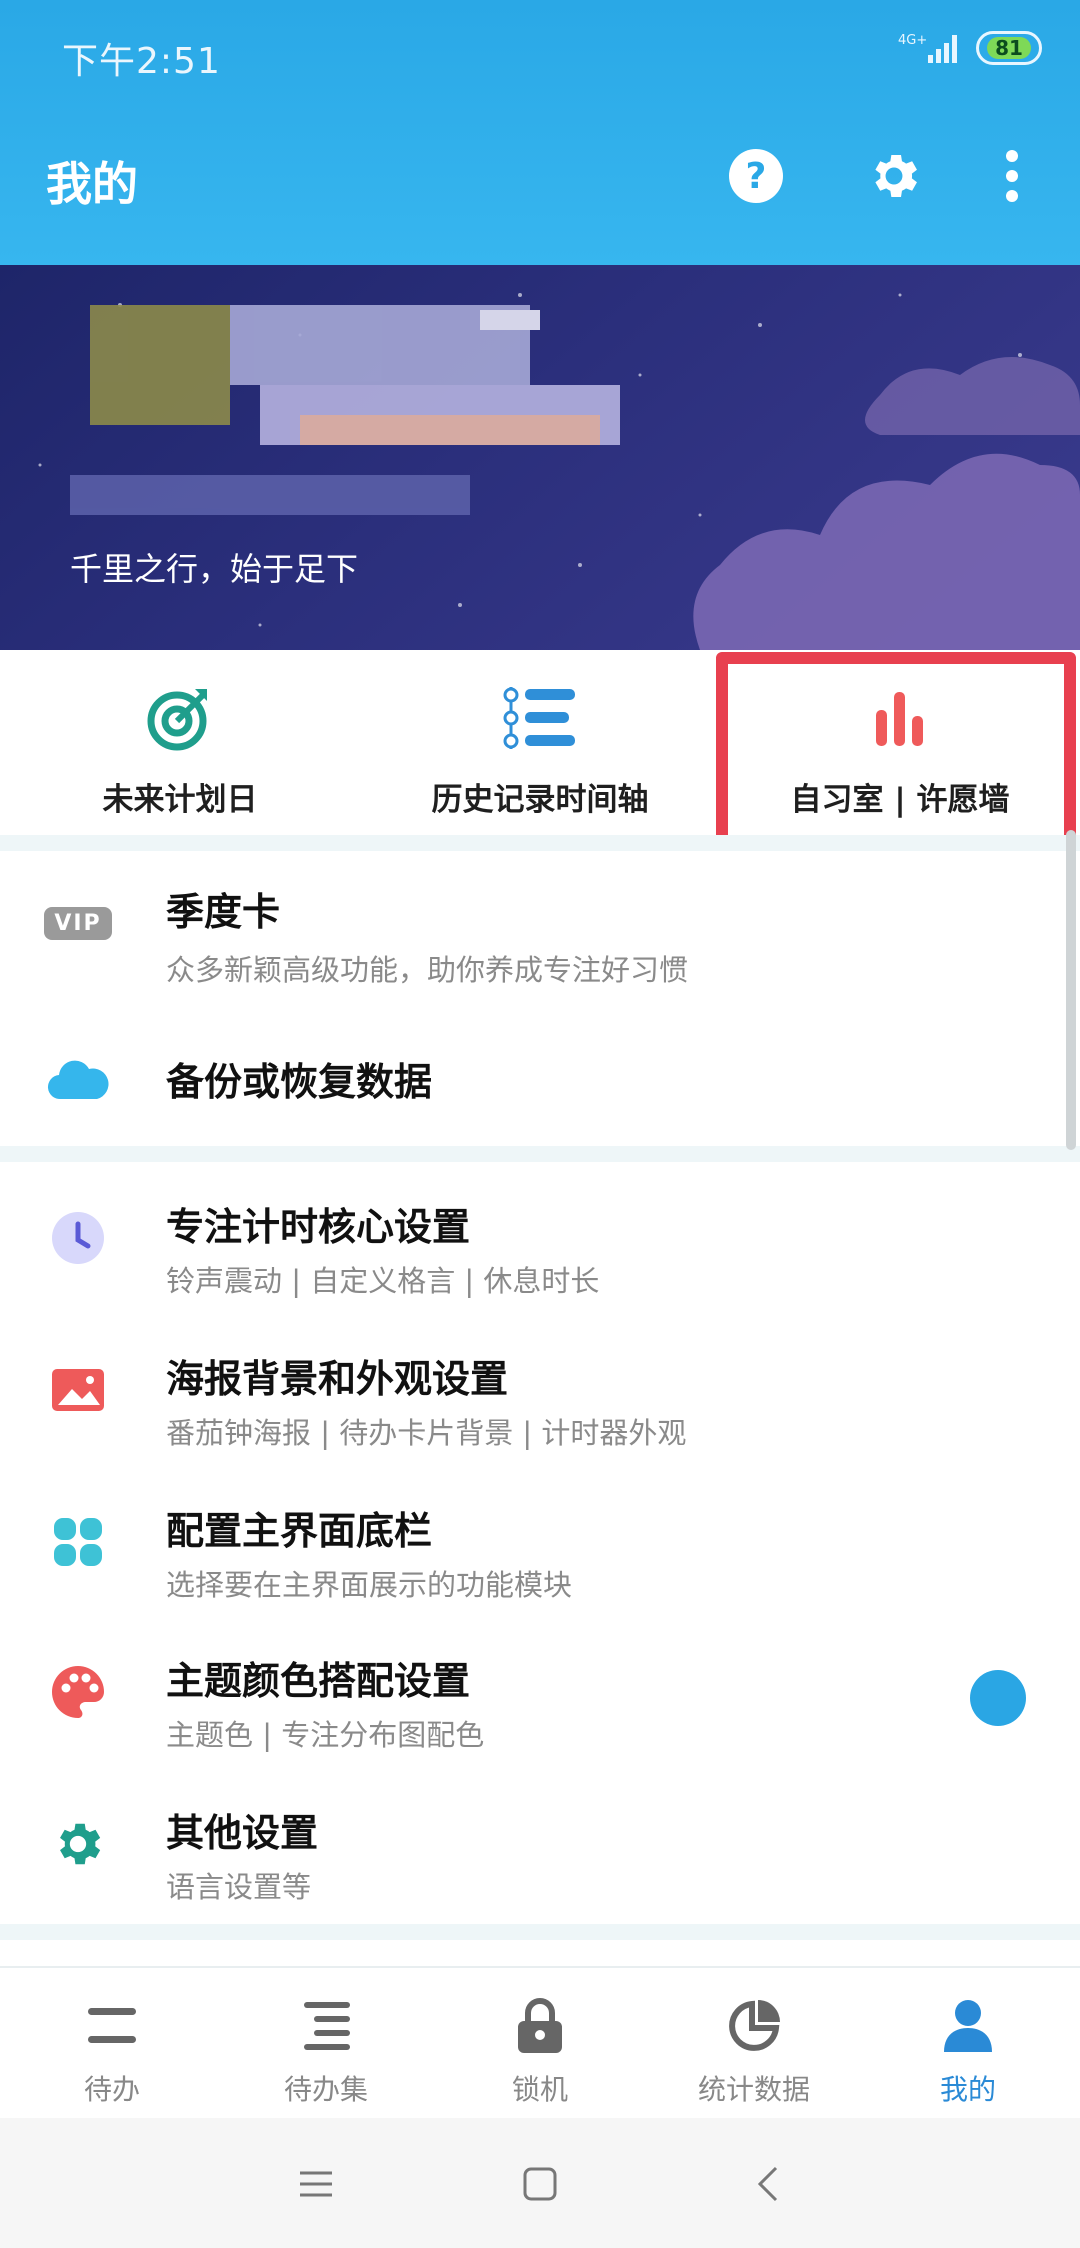 The height and width of the screenshot is (2248, 1080). I want to click on gear-icon, so click(78, 1844).